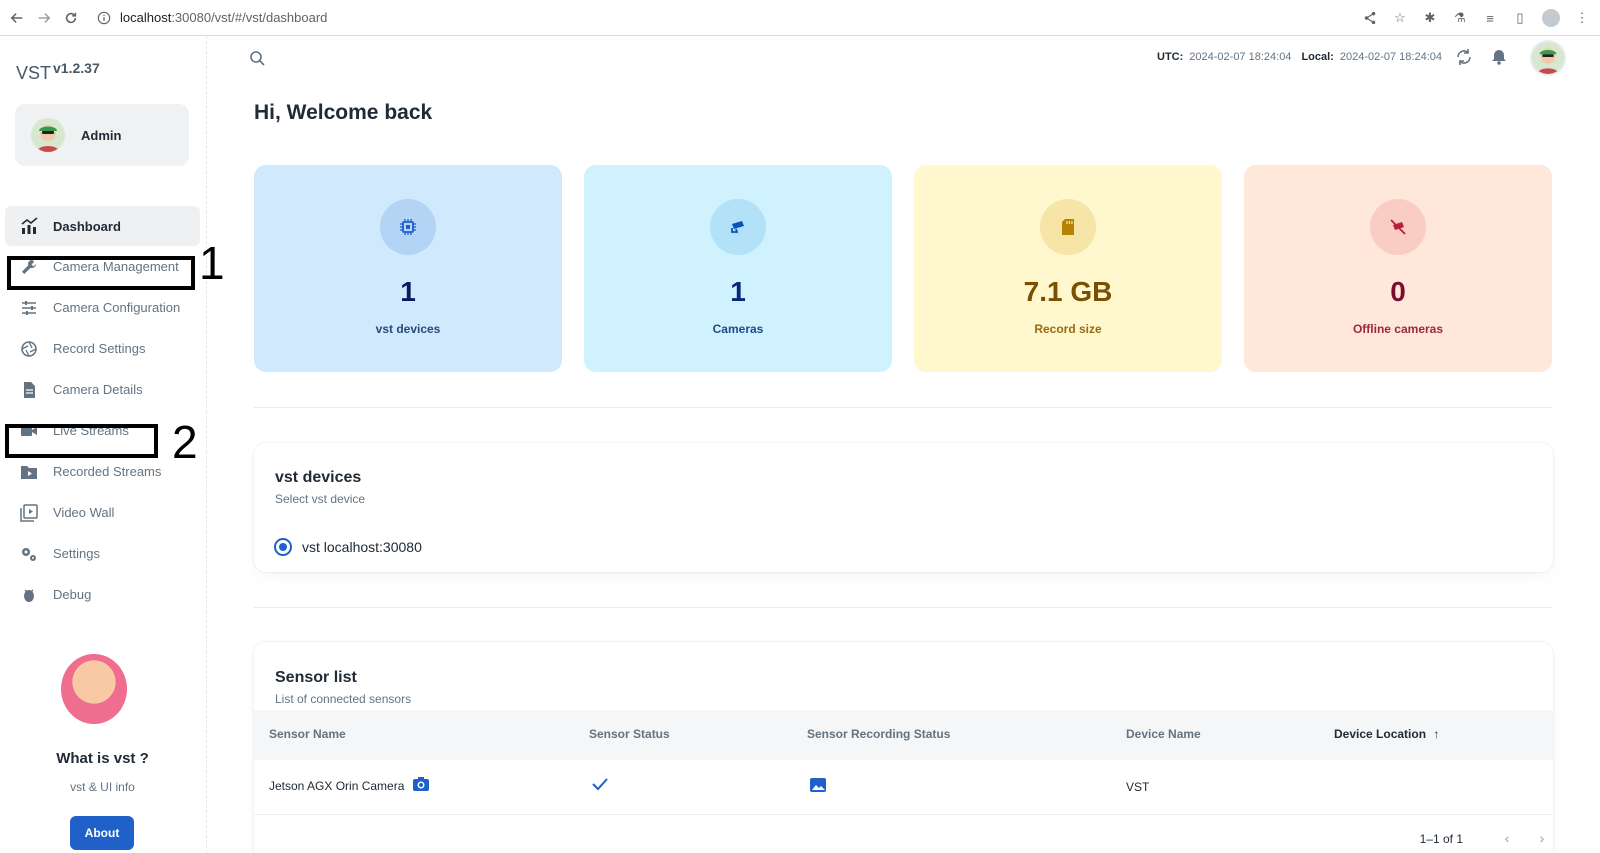  What do you see at coordinates (1507, 838) in the screenshot?
I see `chevron-left-icon: ‹` at bounding box center [1507, 838].